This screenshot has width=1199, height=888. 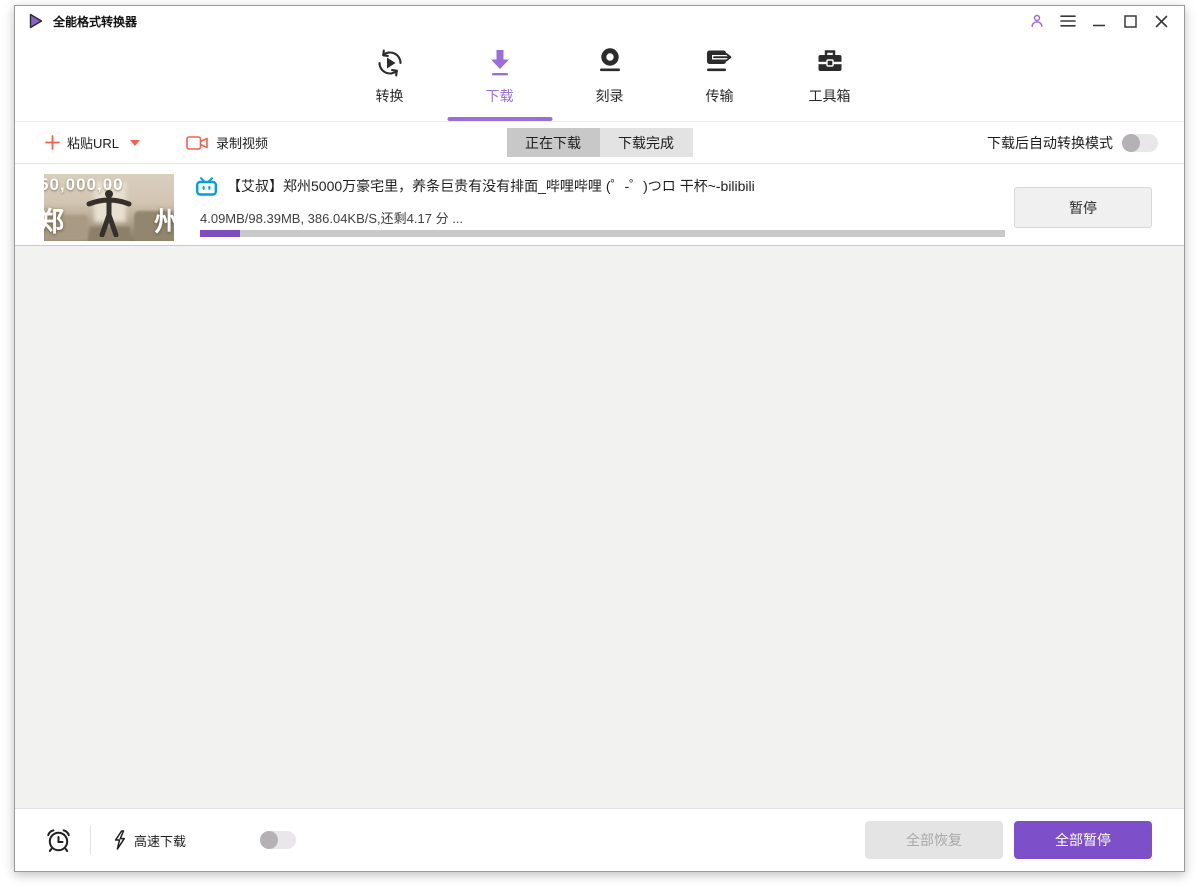 What do you see at coordinates (109, 207) in the screenshot?
I see `video-thumbnail: 50,000,00 郑 州` at bounding box center [109, 207].